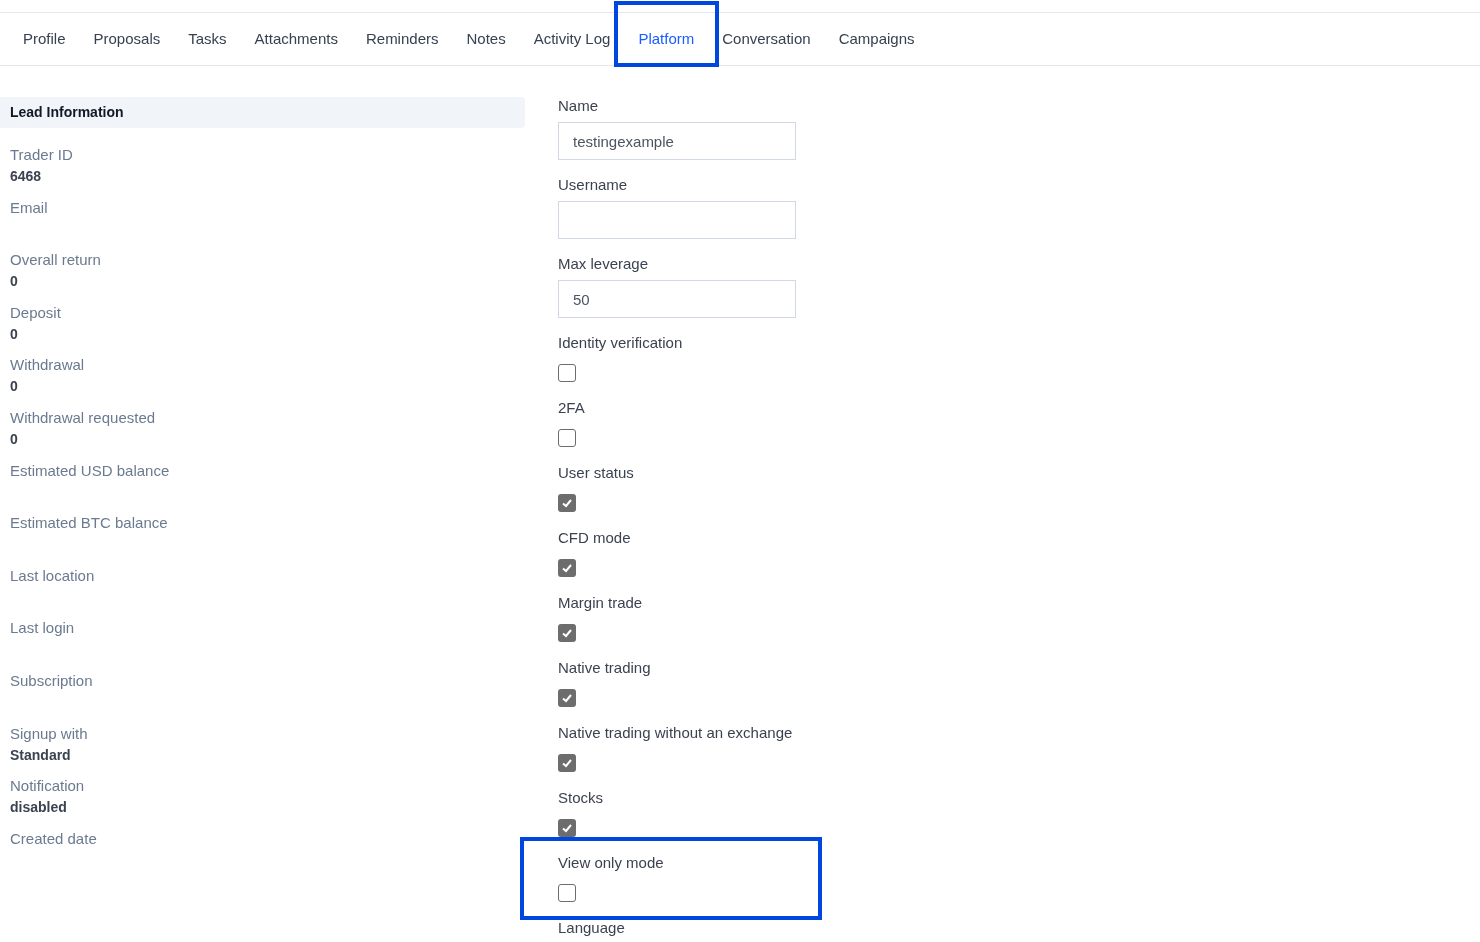  I want to click on field-value: 6468, so click(26, 176).